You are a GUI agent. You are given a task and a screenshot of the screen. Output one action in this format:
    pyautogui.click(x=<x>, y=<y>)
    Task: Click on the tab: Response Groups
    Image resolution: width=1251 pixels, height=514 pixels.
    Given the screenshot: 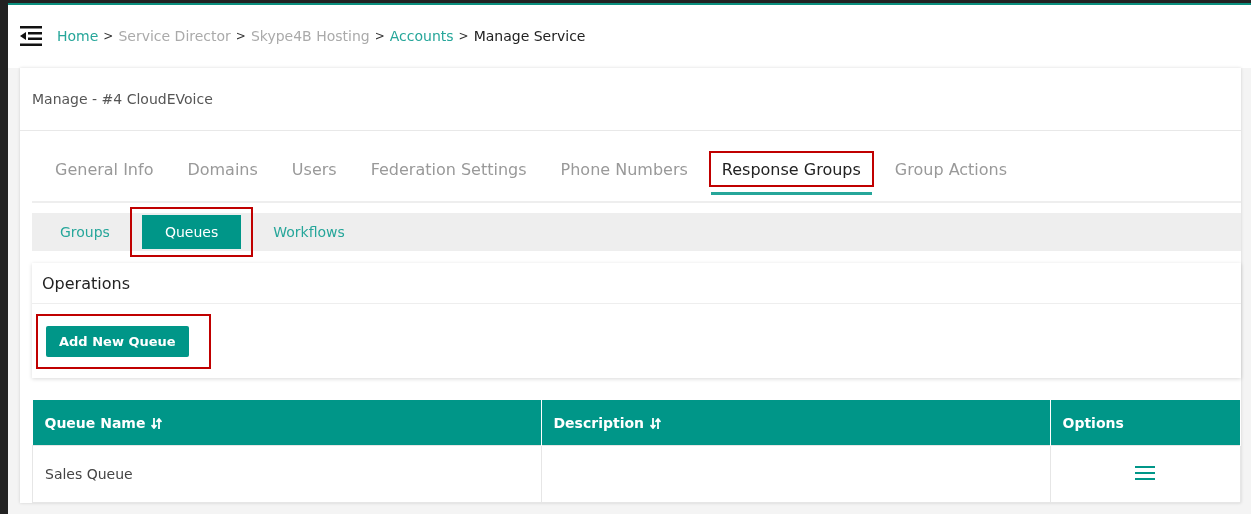 What is the action you would take?
    pyautogui.click(x=791, y=171)
    